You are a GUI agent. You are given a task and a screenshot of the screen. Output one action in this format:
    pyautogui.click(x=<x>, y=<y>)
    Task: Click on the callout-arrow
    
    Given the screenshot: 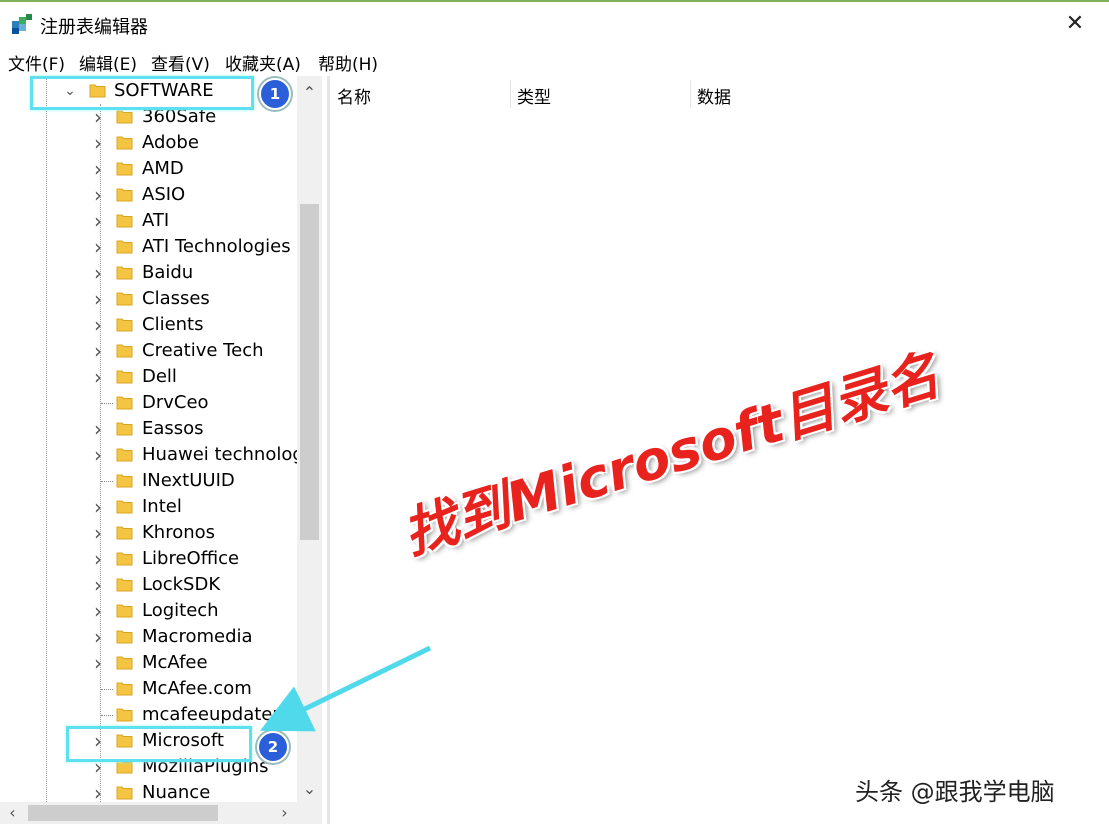 What is the action you would take?
    pyautogui.click(x=346, y=688)
    